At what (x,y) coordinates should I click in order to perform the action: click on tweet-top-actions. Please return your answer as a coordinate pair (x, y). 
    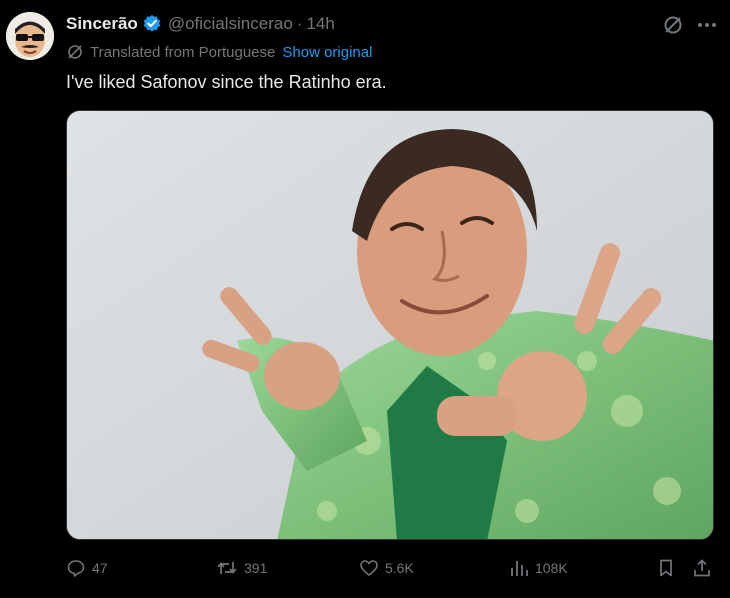
    Looking at the image, I should click on (690, 25).